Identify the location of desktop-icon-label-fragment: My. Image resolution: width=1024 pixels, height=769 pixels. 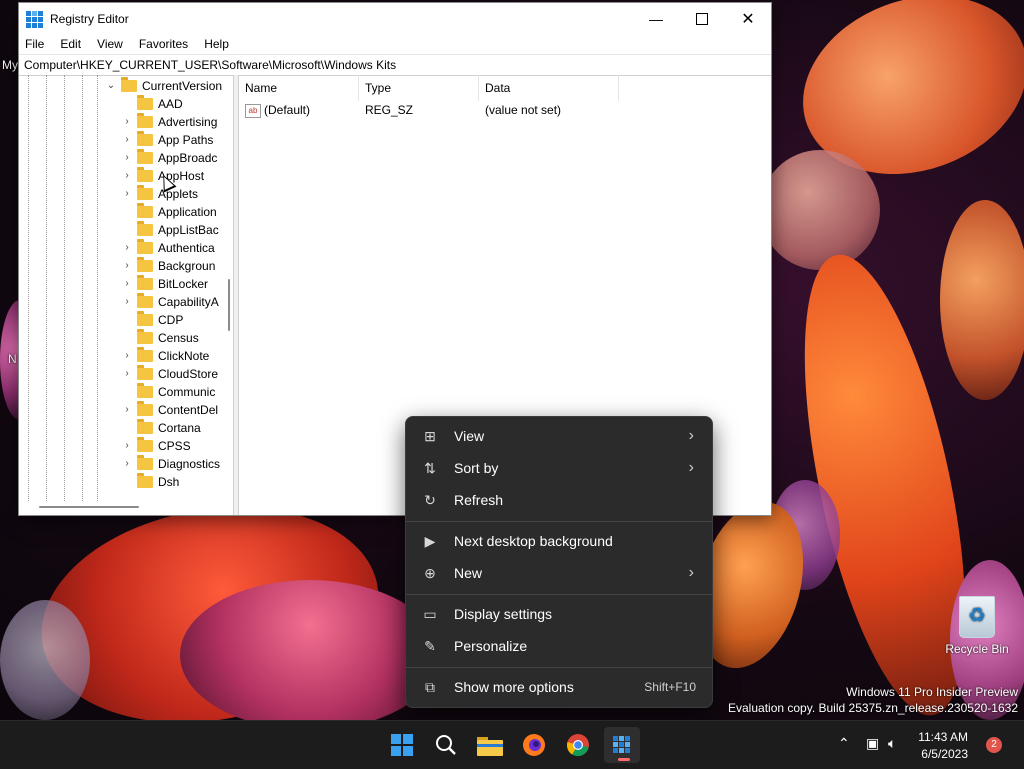
(10, 65).